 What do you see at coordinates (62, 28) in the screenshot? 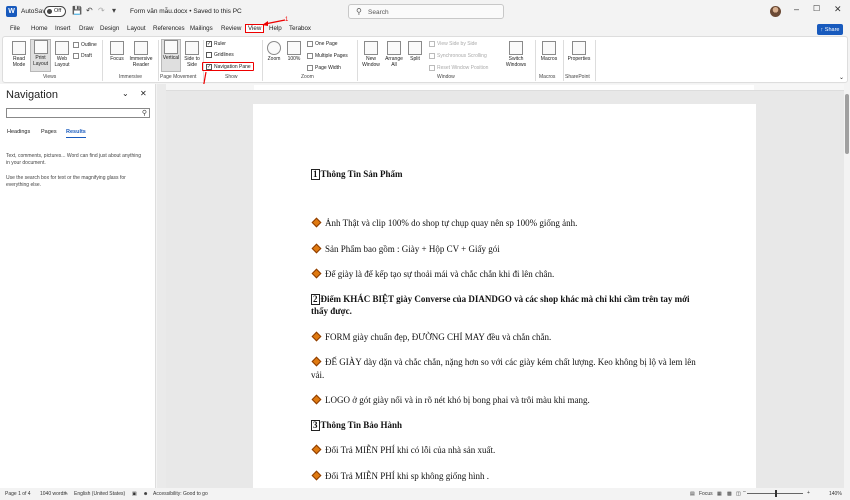
I see `tab-insert: Insert` at bounding box center [62, 28].